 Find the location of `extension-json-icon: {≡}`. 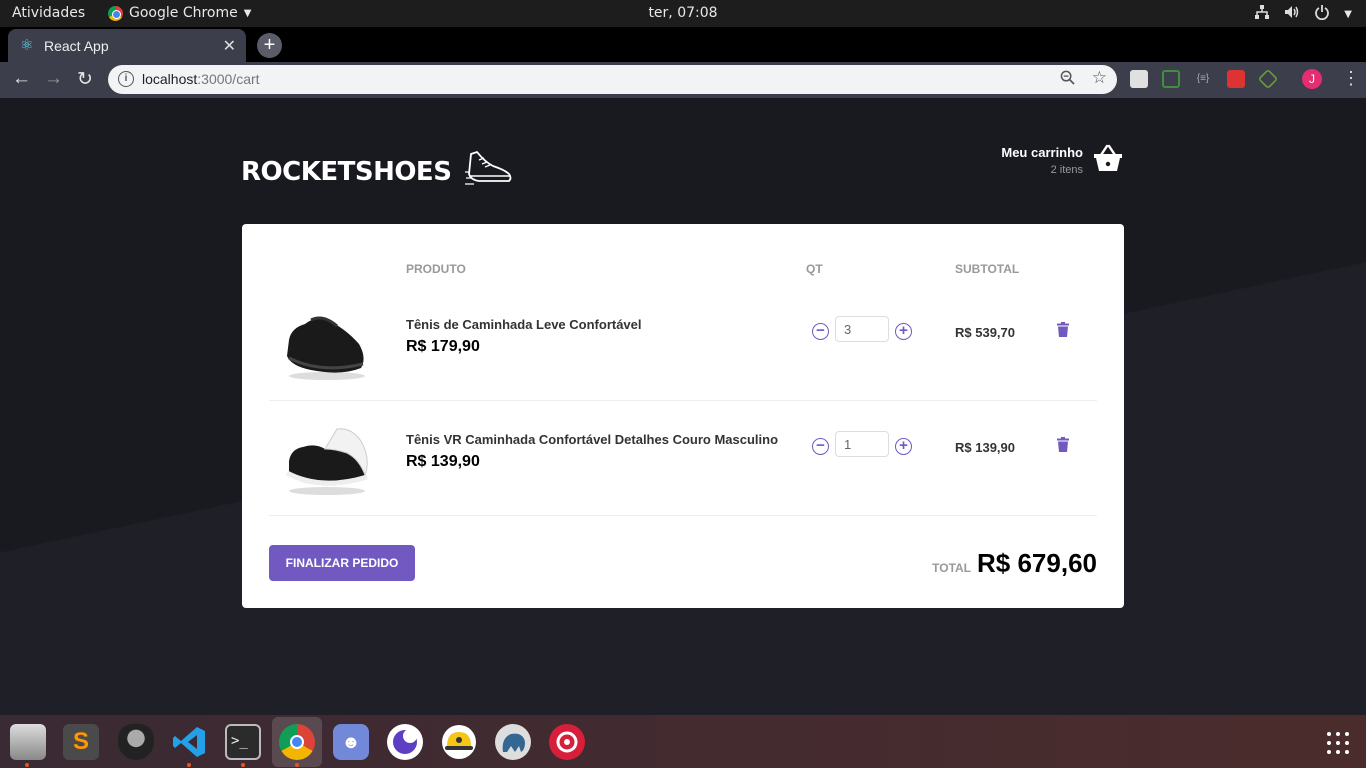

extension-json-icon: {≡} is located at coordinates (1203, 79).